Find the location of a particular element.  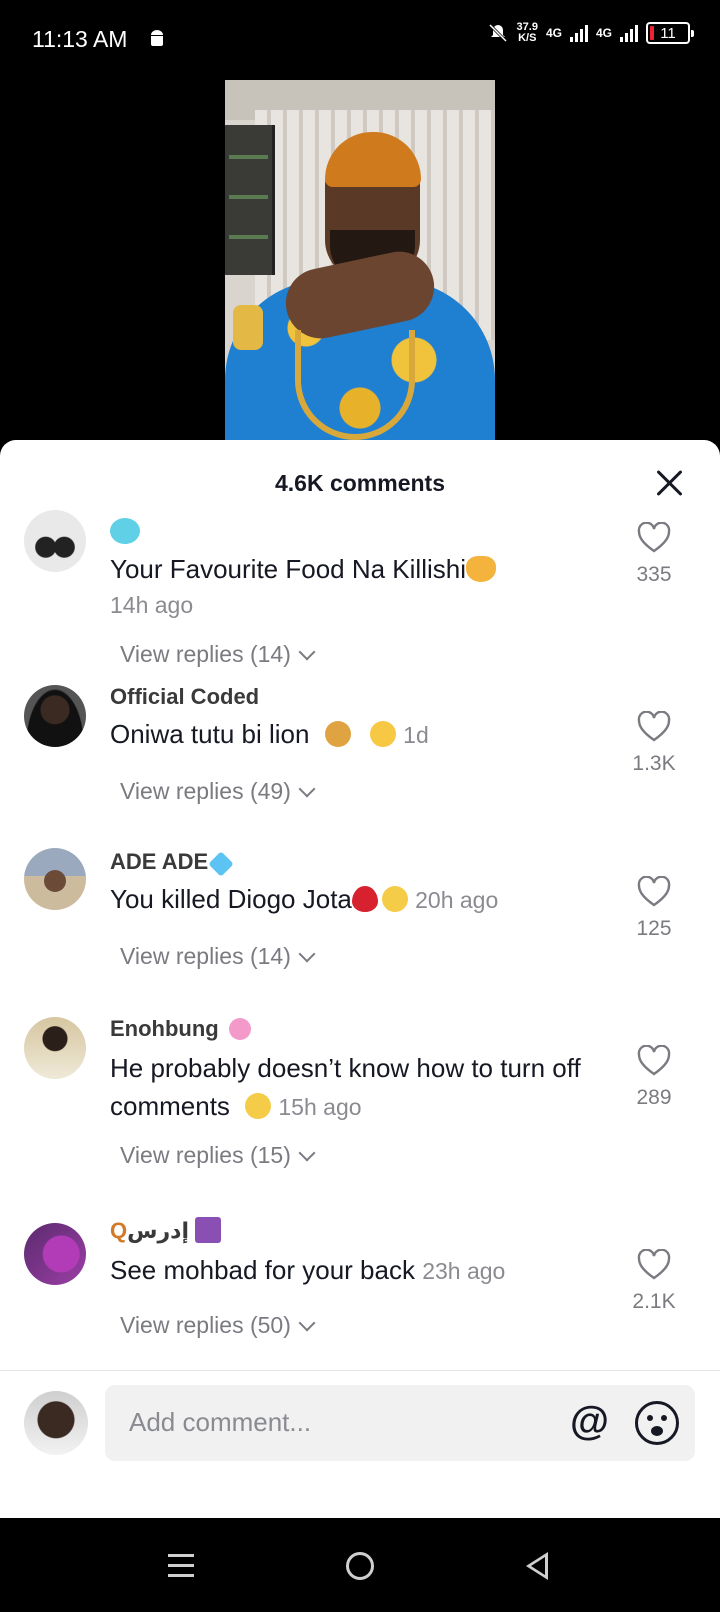

like-column: 289 is located at coordinates (654, 1077).